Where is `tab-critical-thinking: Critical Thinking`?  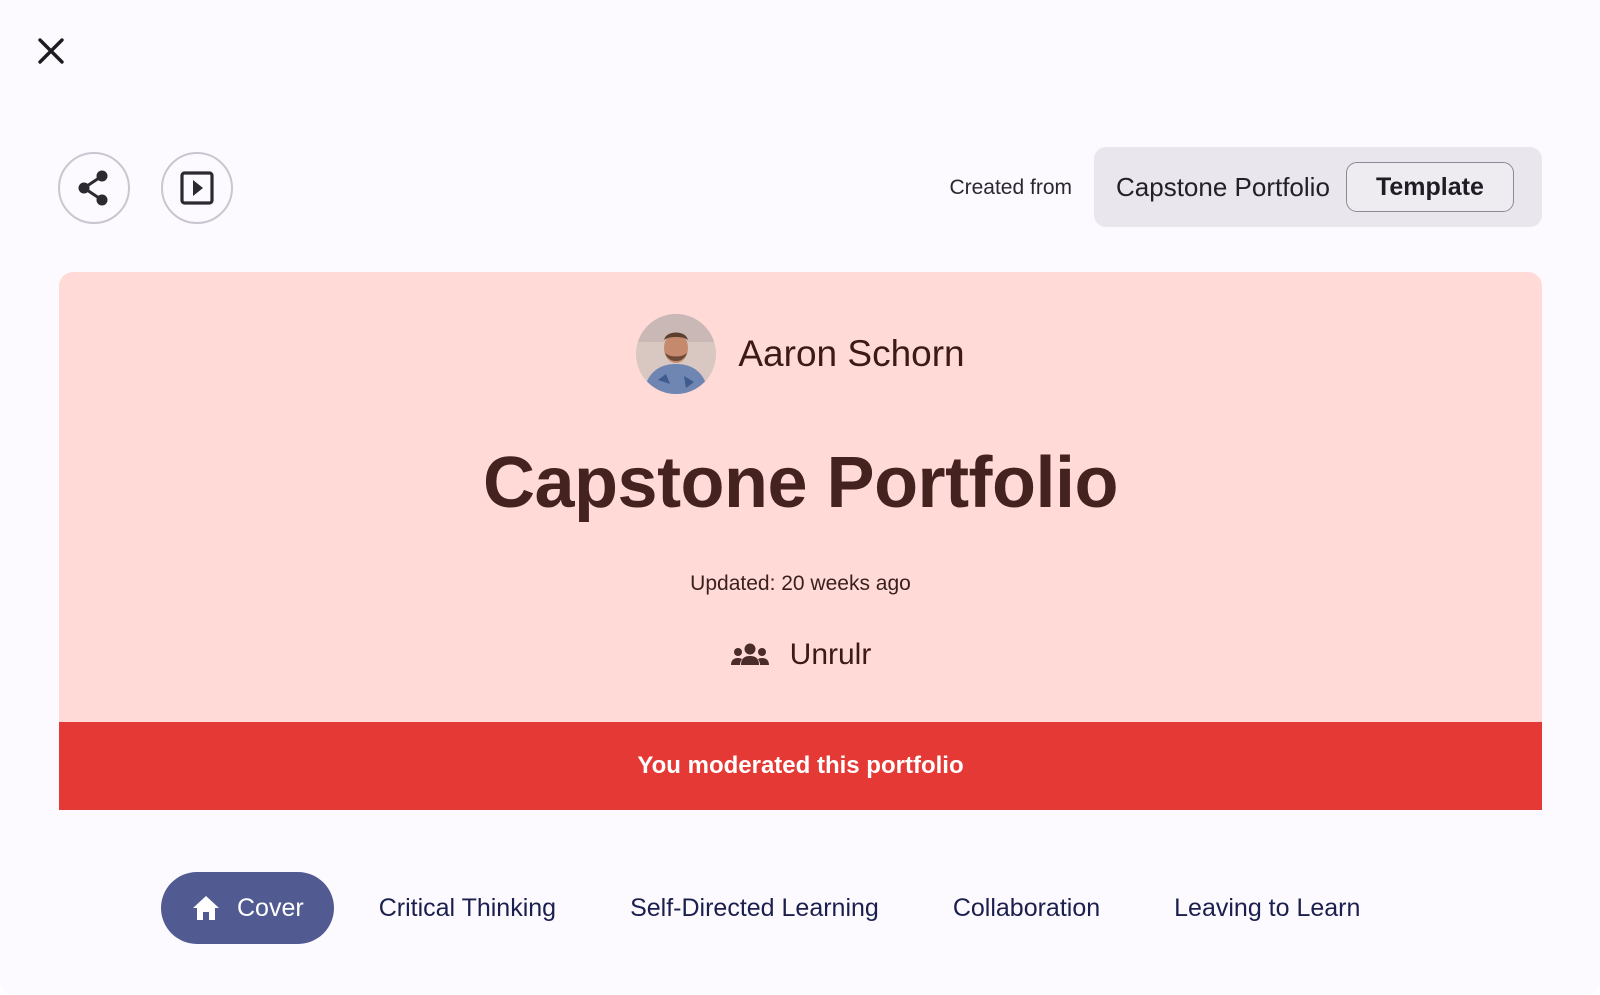 tab-critical-thinking: Critical Thinking is located at coordinates (467, 908).